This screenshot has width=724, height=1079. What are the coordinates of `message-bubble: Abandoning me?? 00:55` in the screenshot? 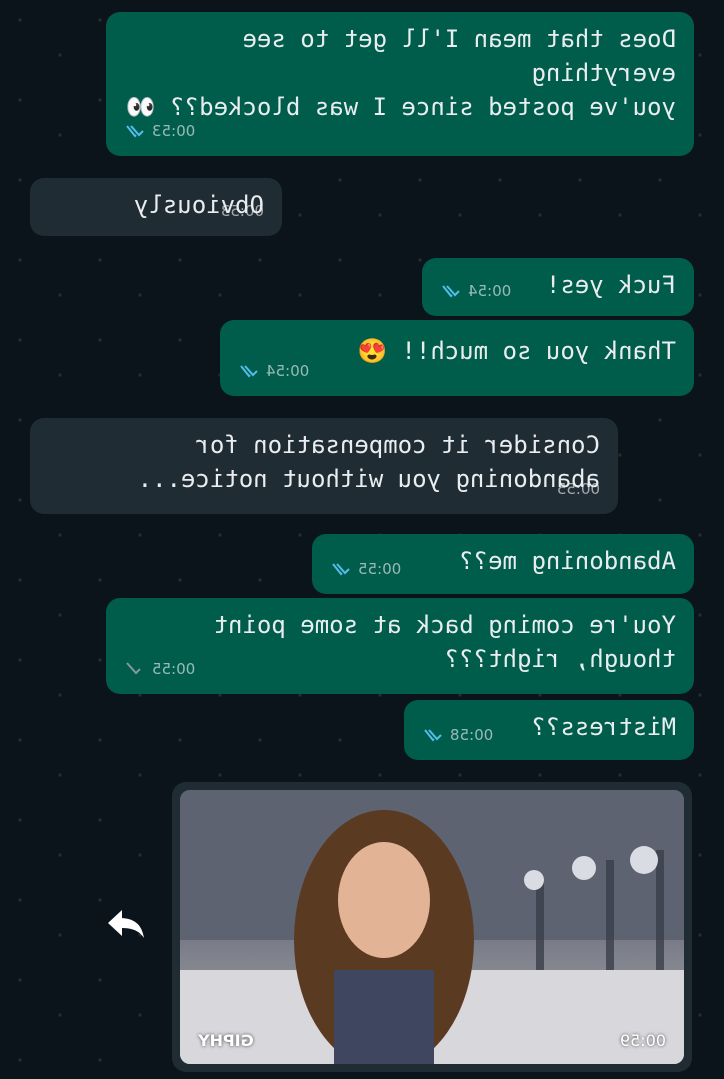 It's located at (503, 564).